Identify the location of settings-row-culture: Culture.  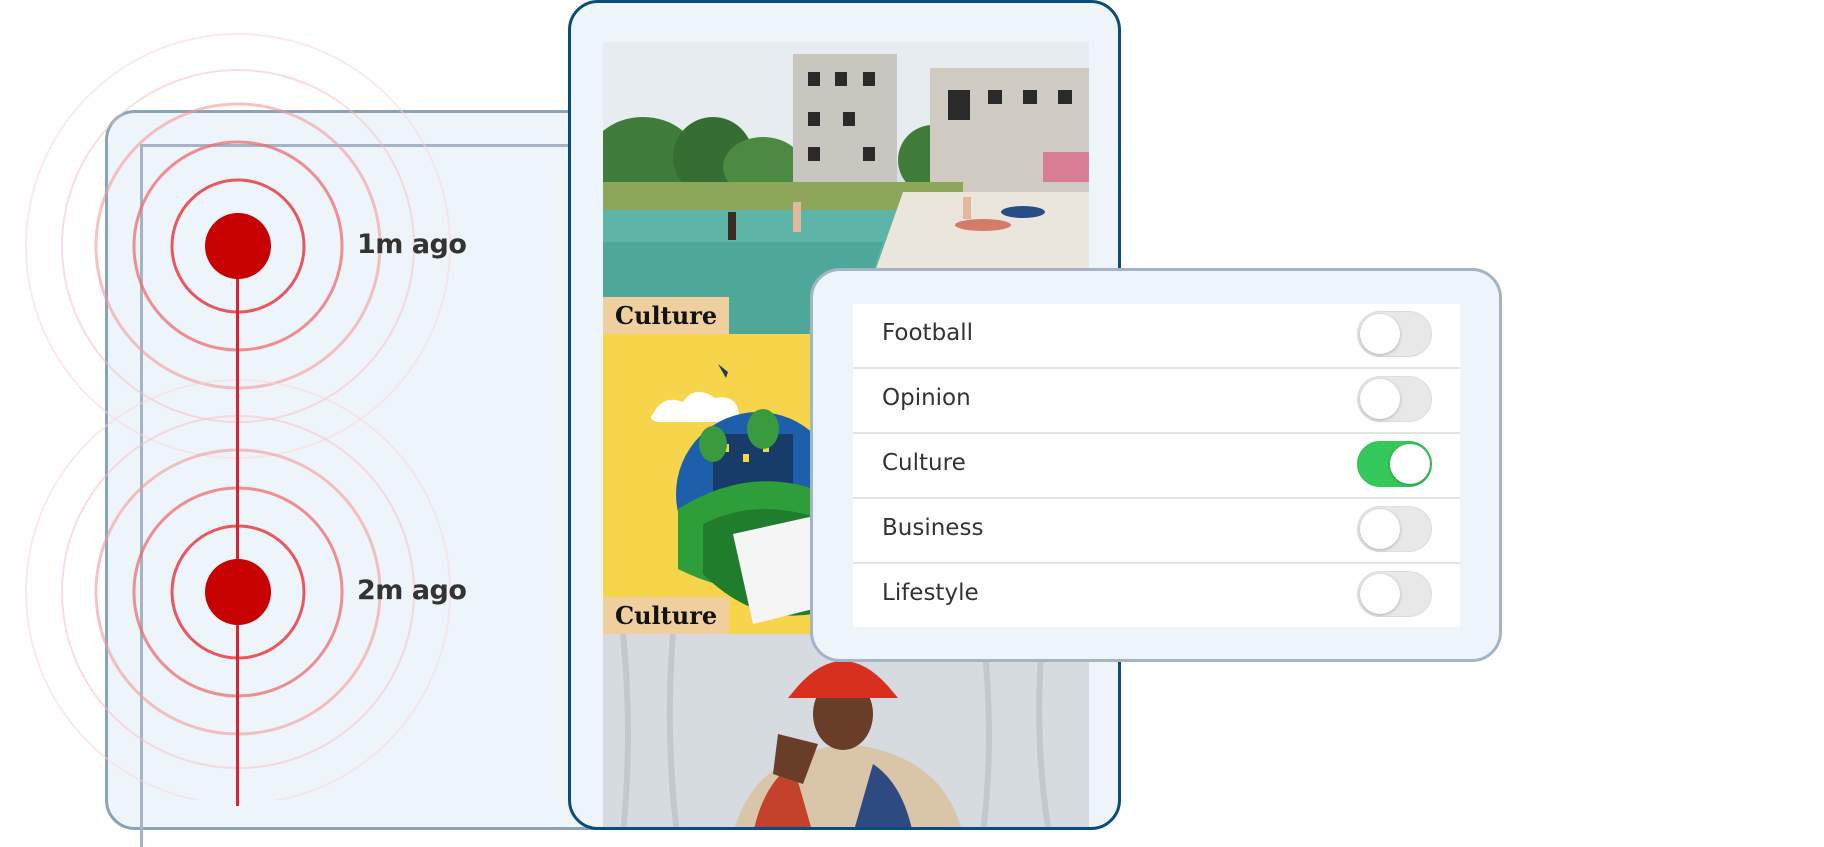
(1156, 466).